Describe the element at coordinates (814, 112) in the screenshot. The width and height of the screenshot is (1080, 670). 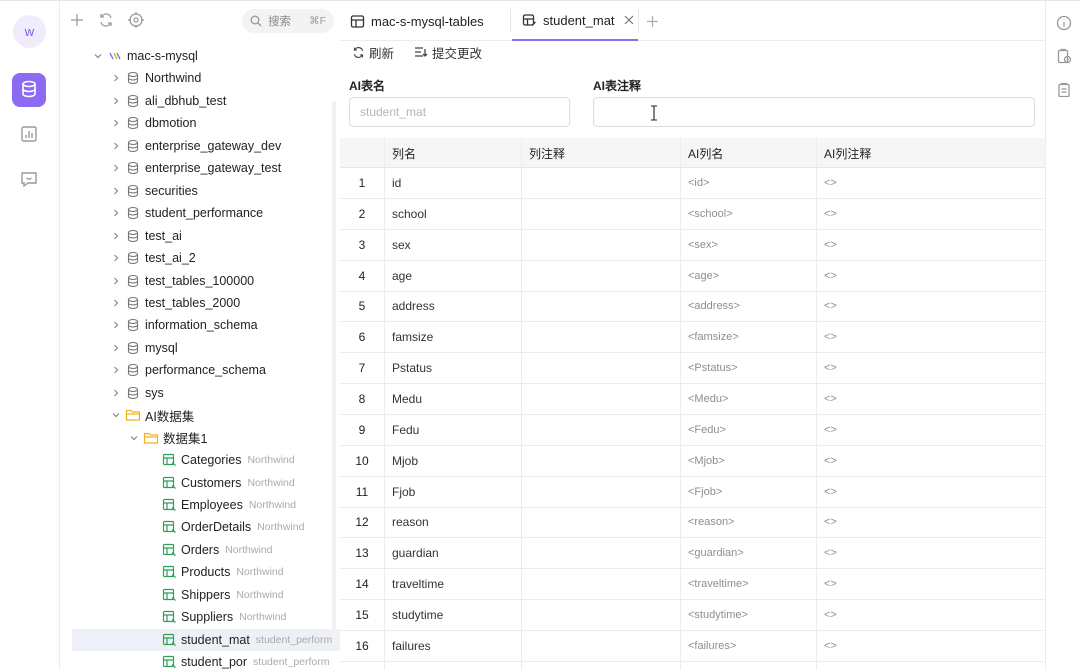
I see `ai-table-comment-input` at that location.